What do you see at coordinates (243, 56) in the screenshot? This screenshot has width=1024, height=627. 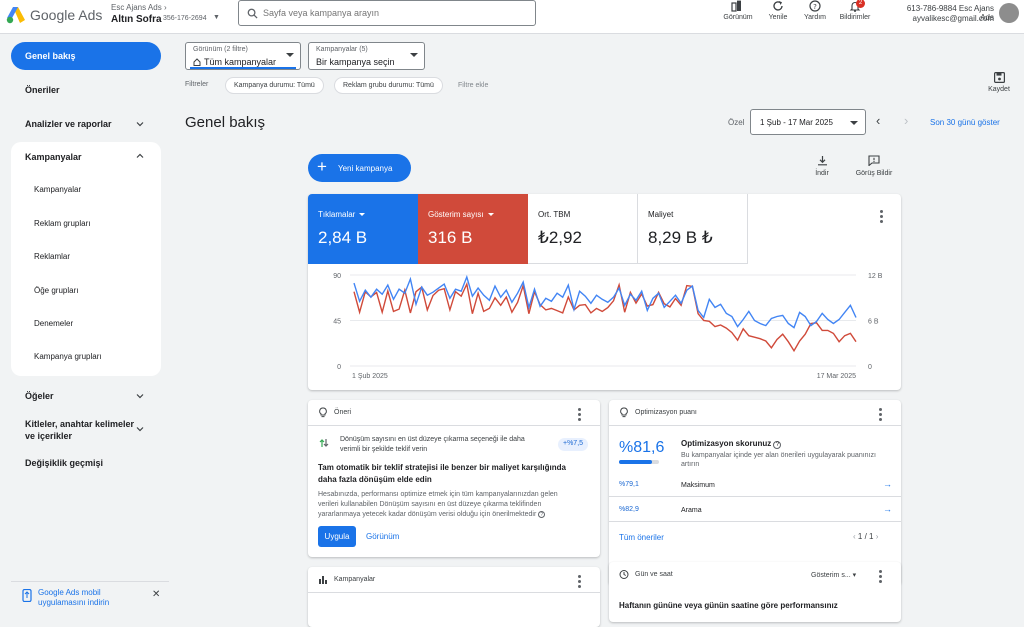 I see `view-filter-dropdown: Görünüm (2 filtre) Tüm kampanyalar` at bounding box center [243, 56].